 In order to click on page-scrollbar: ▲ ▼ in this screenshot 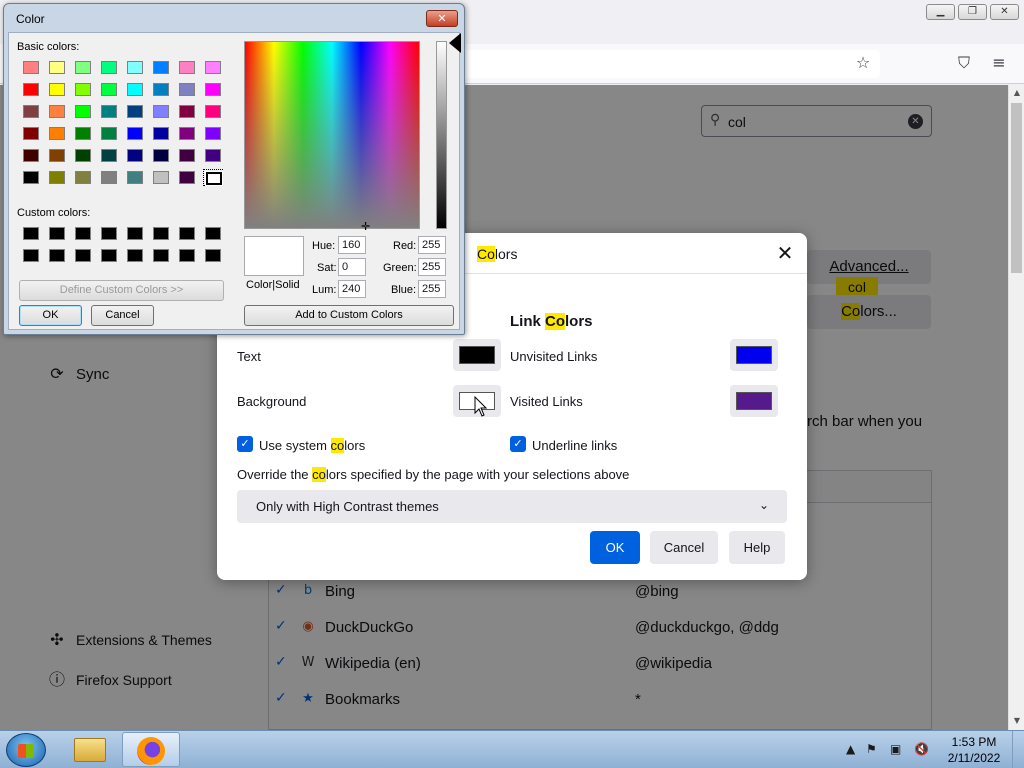, I will do `click(1016, 407)`.